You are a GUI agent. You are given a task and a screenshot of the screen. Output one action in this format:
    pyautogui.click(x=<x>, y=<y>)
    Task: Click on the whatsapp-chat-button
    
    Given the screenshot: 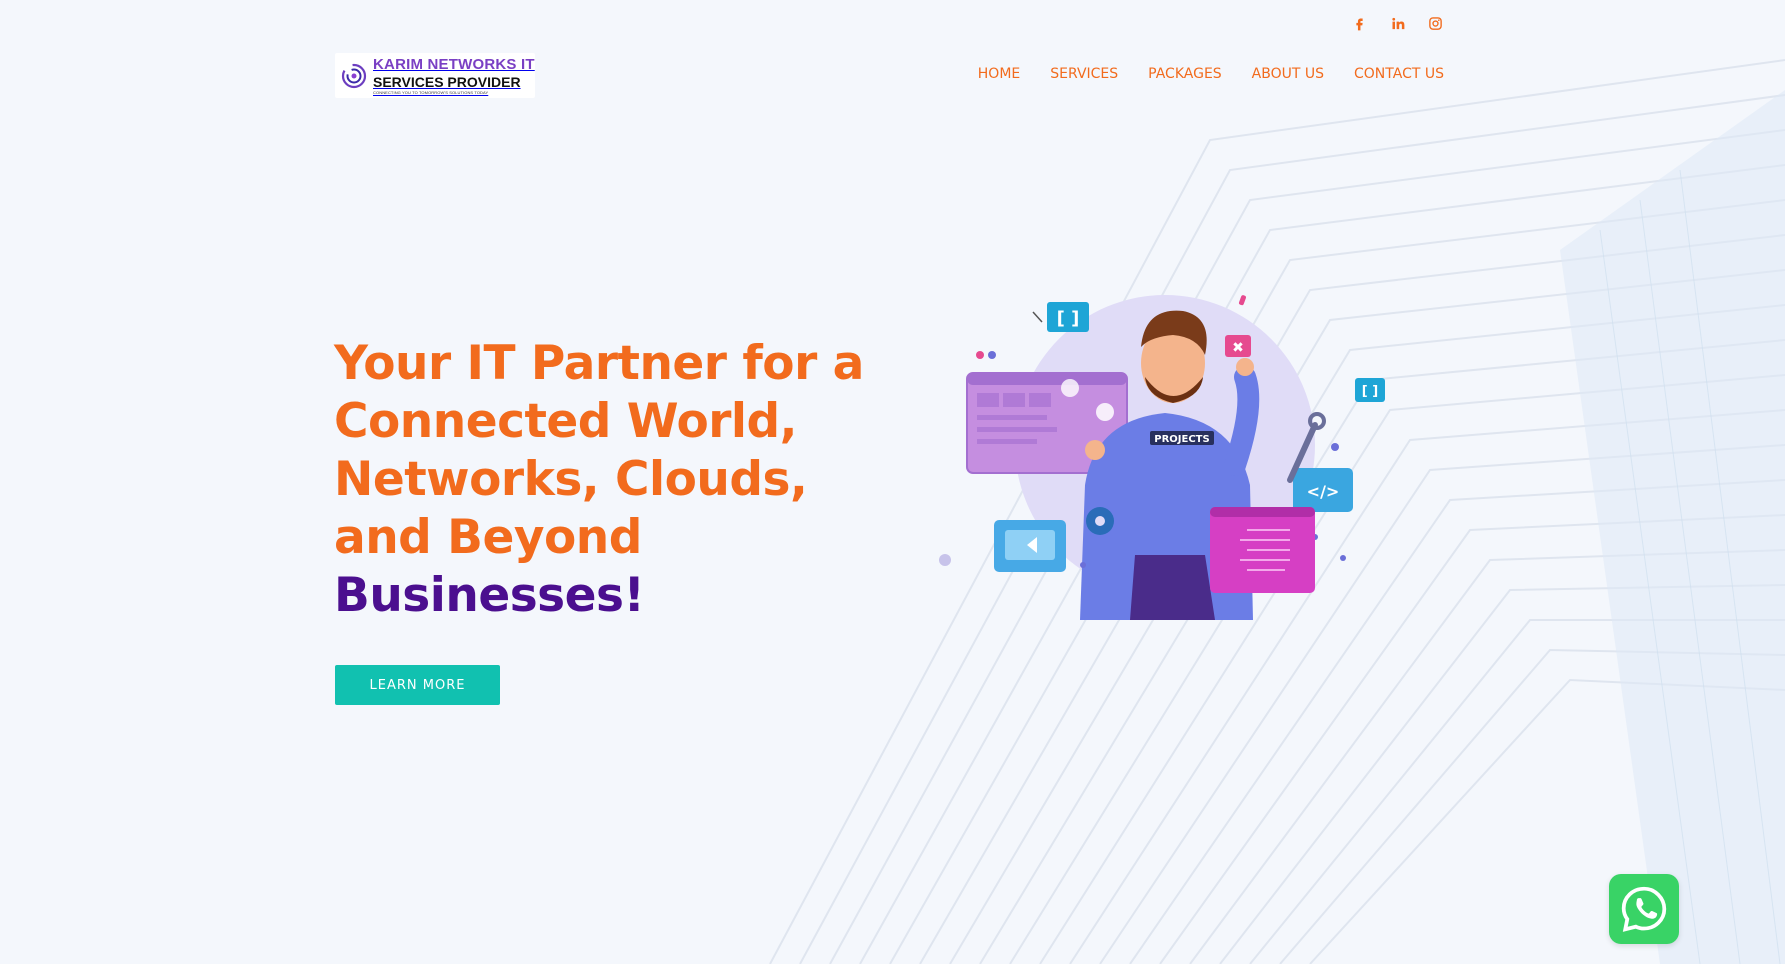 What is the action you would take?
    pyautogui.click(x=1644, y=909)
    